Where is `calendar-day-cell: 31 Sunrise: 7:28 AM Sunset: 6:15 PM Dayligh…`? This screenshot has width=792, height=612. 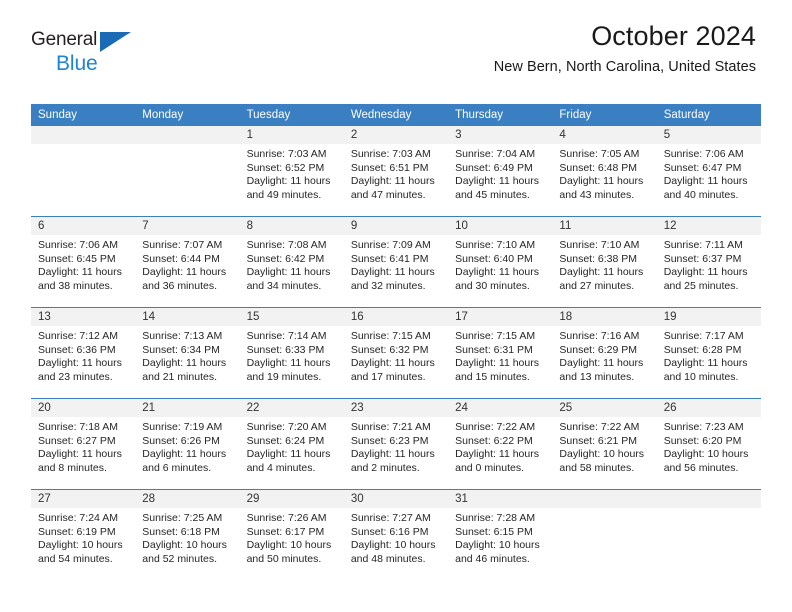
calendar-day-cell: 31 Sunrise: 7:28 AM Sunset: 6:15 PM Dayligh… is located at coordinates (500, 534).